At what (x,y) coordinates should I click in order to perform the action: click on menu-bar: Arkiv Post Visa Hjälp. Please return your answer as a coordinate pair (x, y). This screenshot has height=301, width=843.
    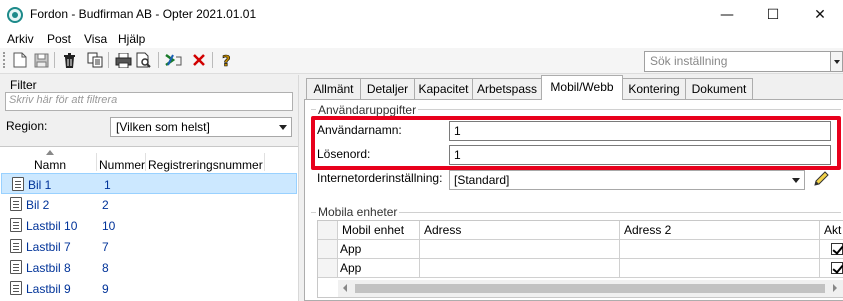
    Looking at the image, I should click on (421, 39).